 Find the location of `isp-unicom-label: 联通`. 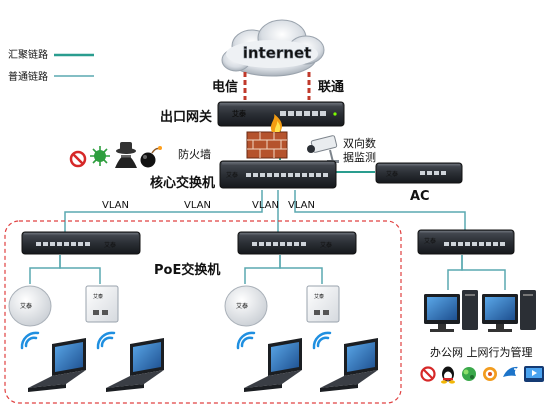

isp-unicom-label: 联通 is located at coordinates (331, 87).